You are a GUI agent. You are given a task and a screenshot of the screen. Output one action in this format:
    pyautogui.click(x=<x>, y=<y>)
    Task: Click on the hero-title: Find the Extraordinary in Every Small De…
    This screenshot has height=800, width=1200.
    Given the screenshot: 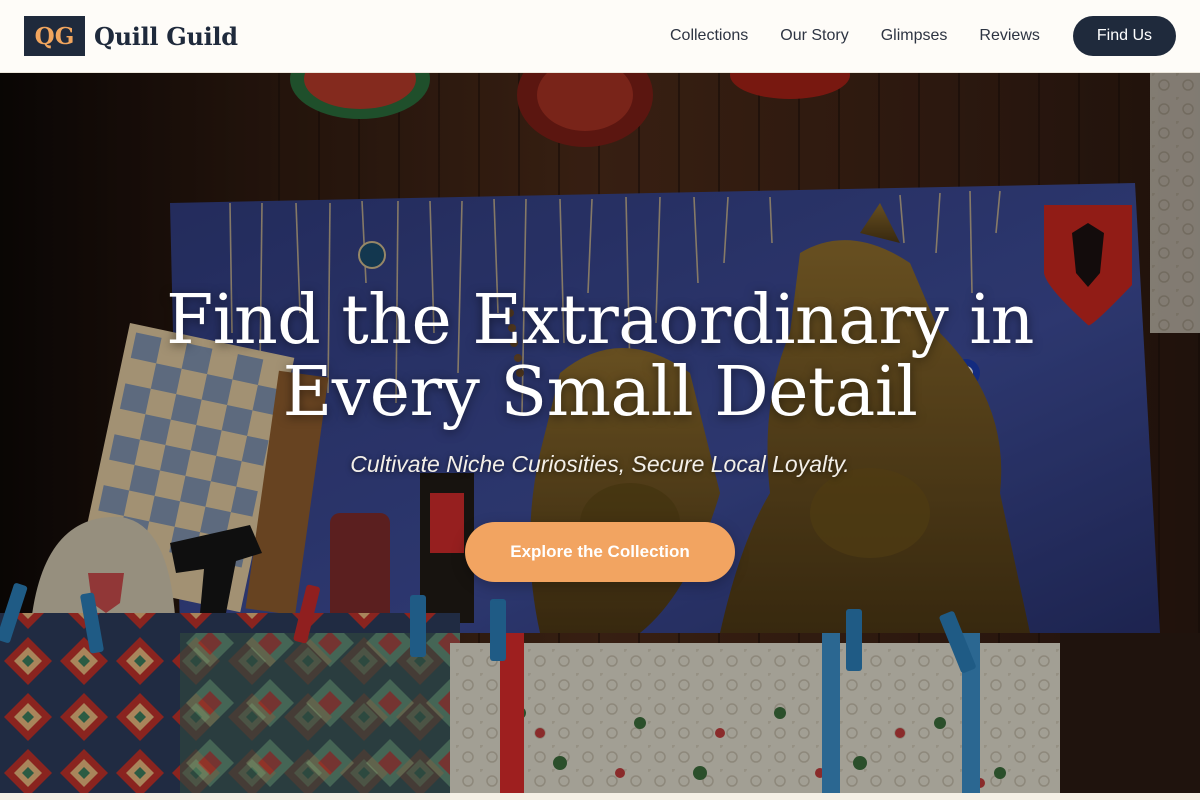 What is the action you would take?
    pyautogui.click(x=600, y=356)
    